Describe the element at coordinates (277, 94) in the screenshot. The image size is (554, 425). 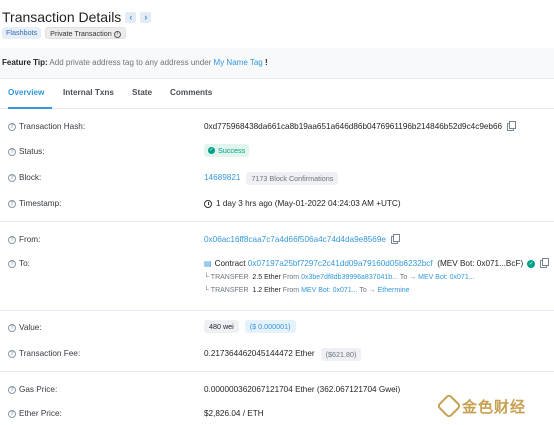
I see `tab-bar: Overview Internal Txns State Comments` at that location.